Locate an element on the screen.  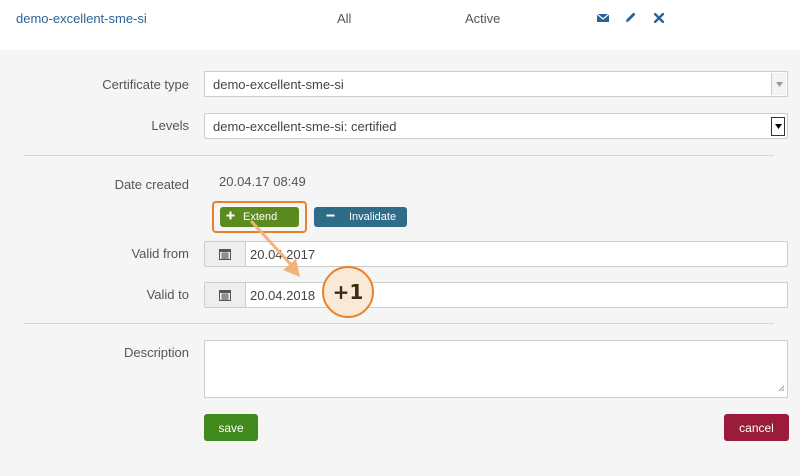
pencil-icon is located at coordinates (631, 18).